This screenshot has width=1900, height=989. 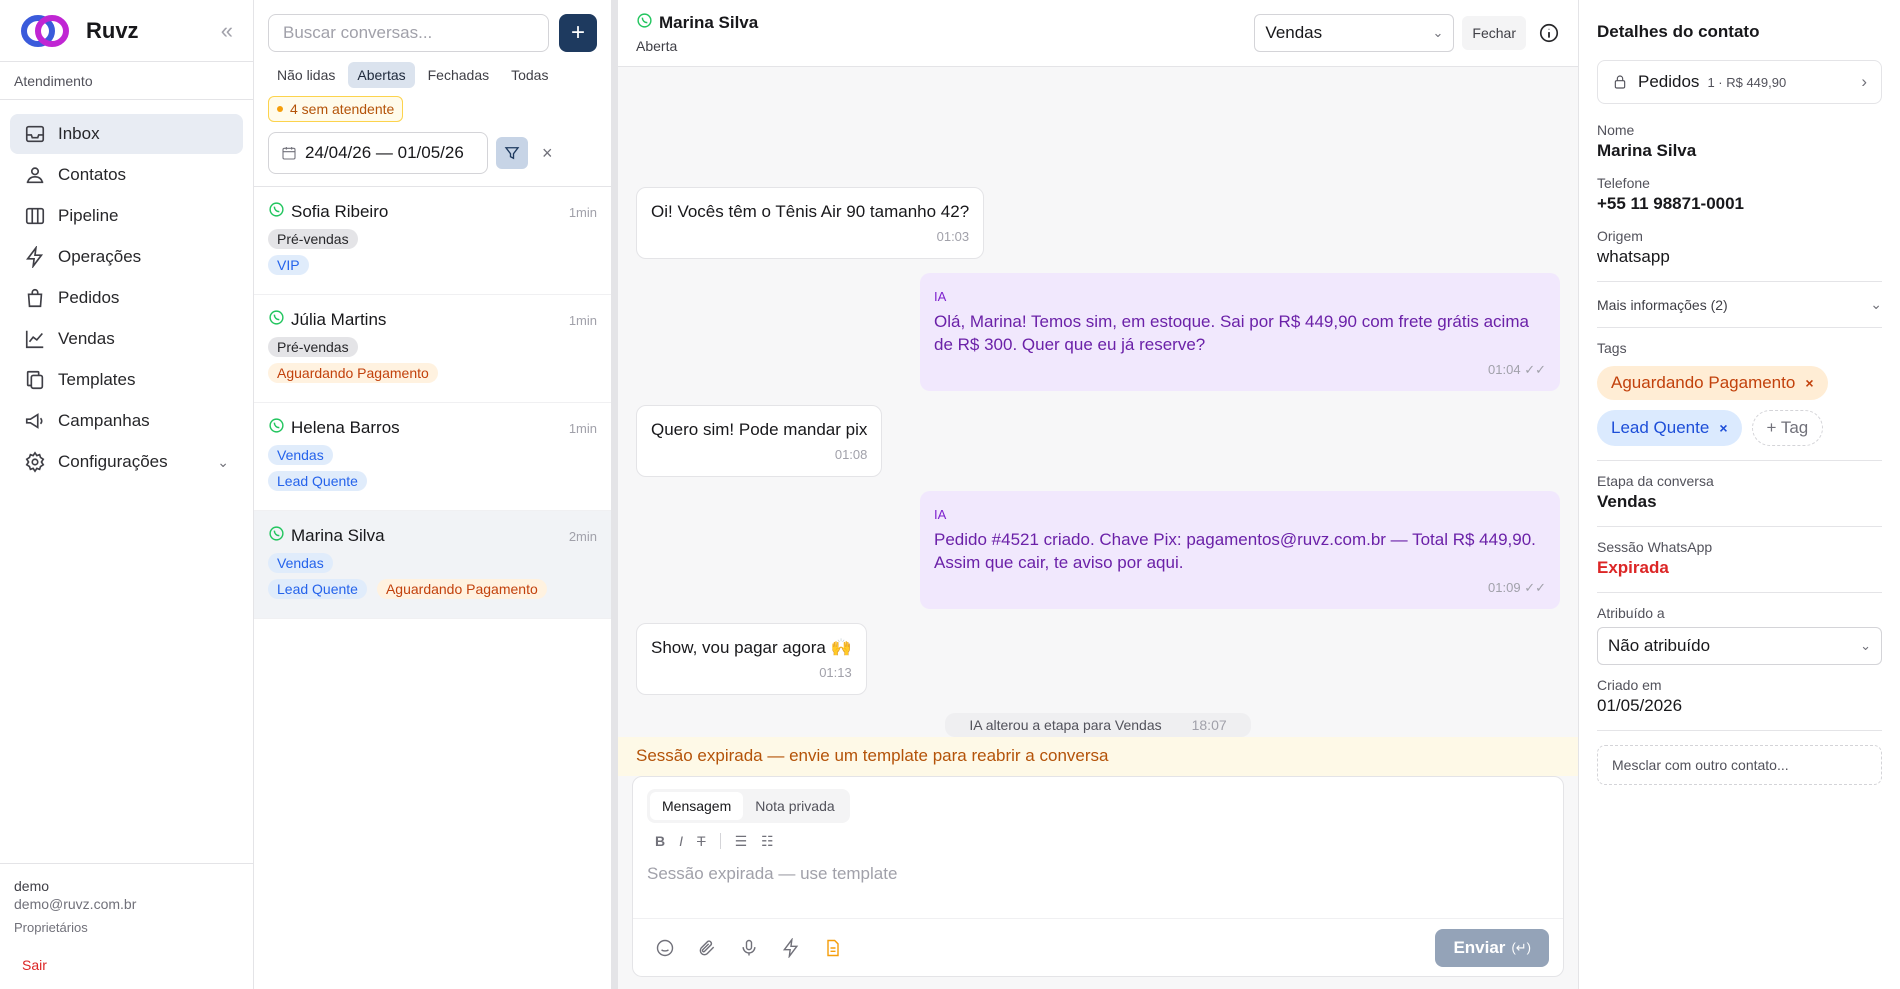 I want to click on conversation-stage: Vendas, so click(x=1627, y=501).